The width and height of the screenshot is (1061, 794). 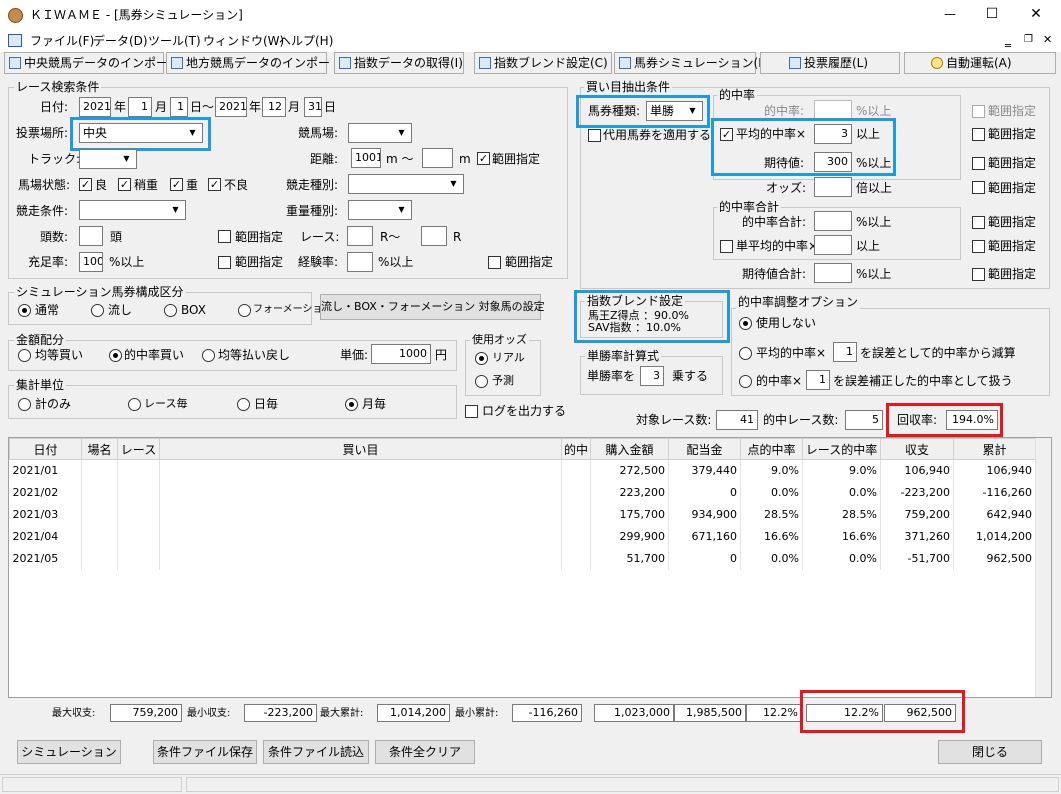 I want to click on cond-slight-checkbox: ✓, so click(x=124, y=184).